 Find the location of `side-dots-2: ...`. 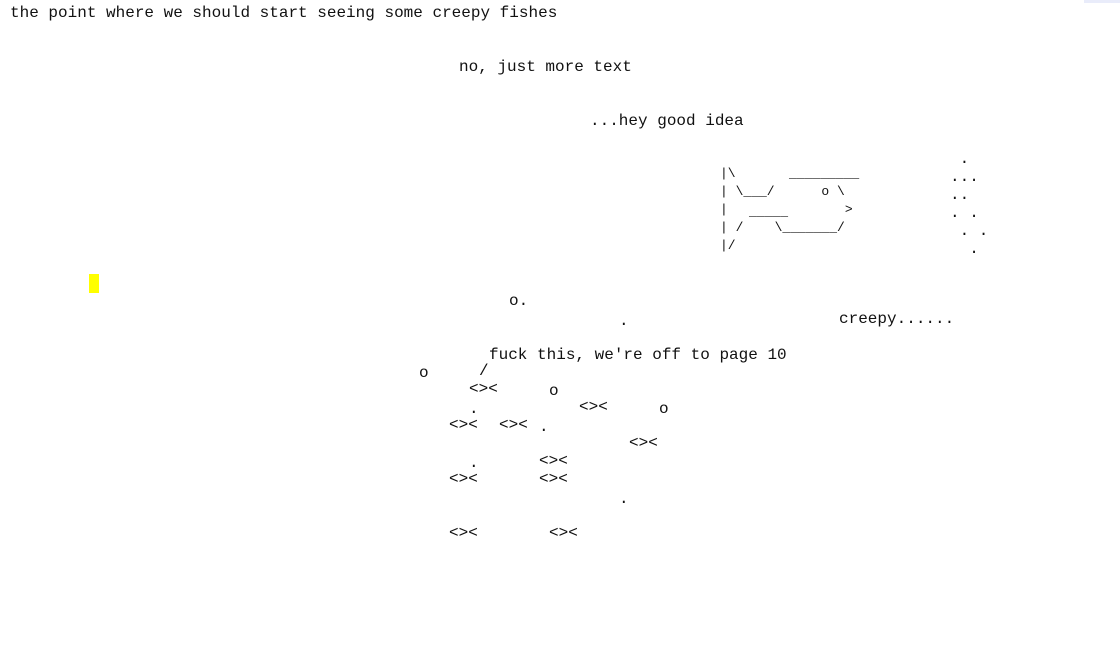

side-dots-2: ... is located at coordinates (964, 177).